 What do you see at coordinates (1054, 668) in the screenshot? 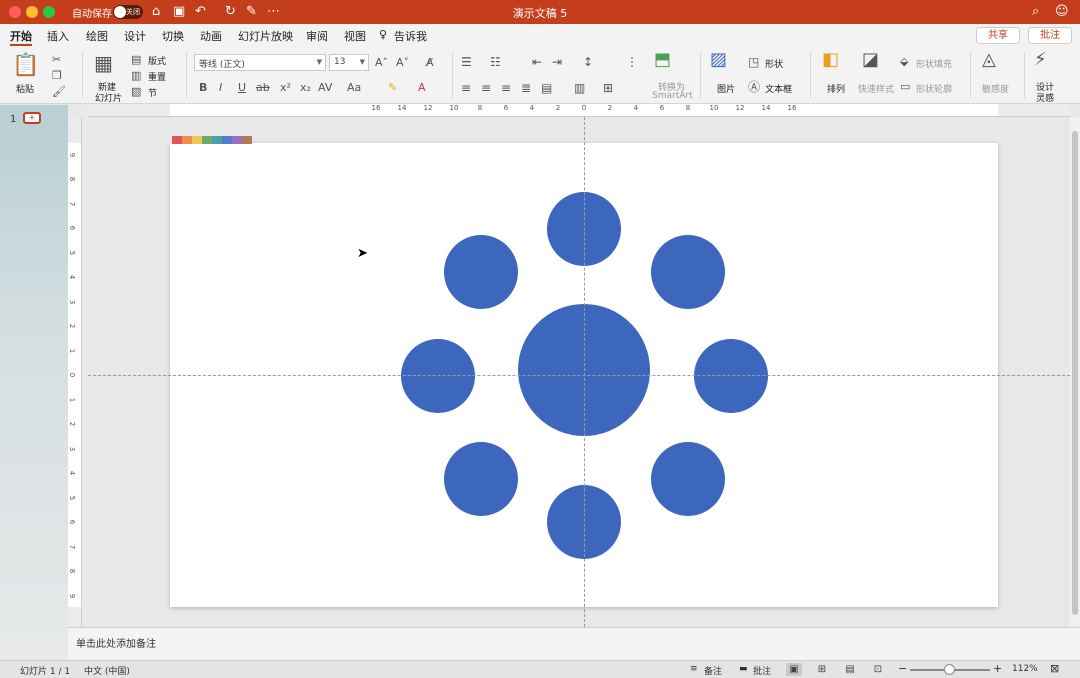
I see `fit-slide-icon: ⊠` at bounding box center [1054, 668].